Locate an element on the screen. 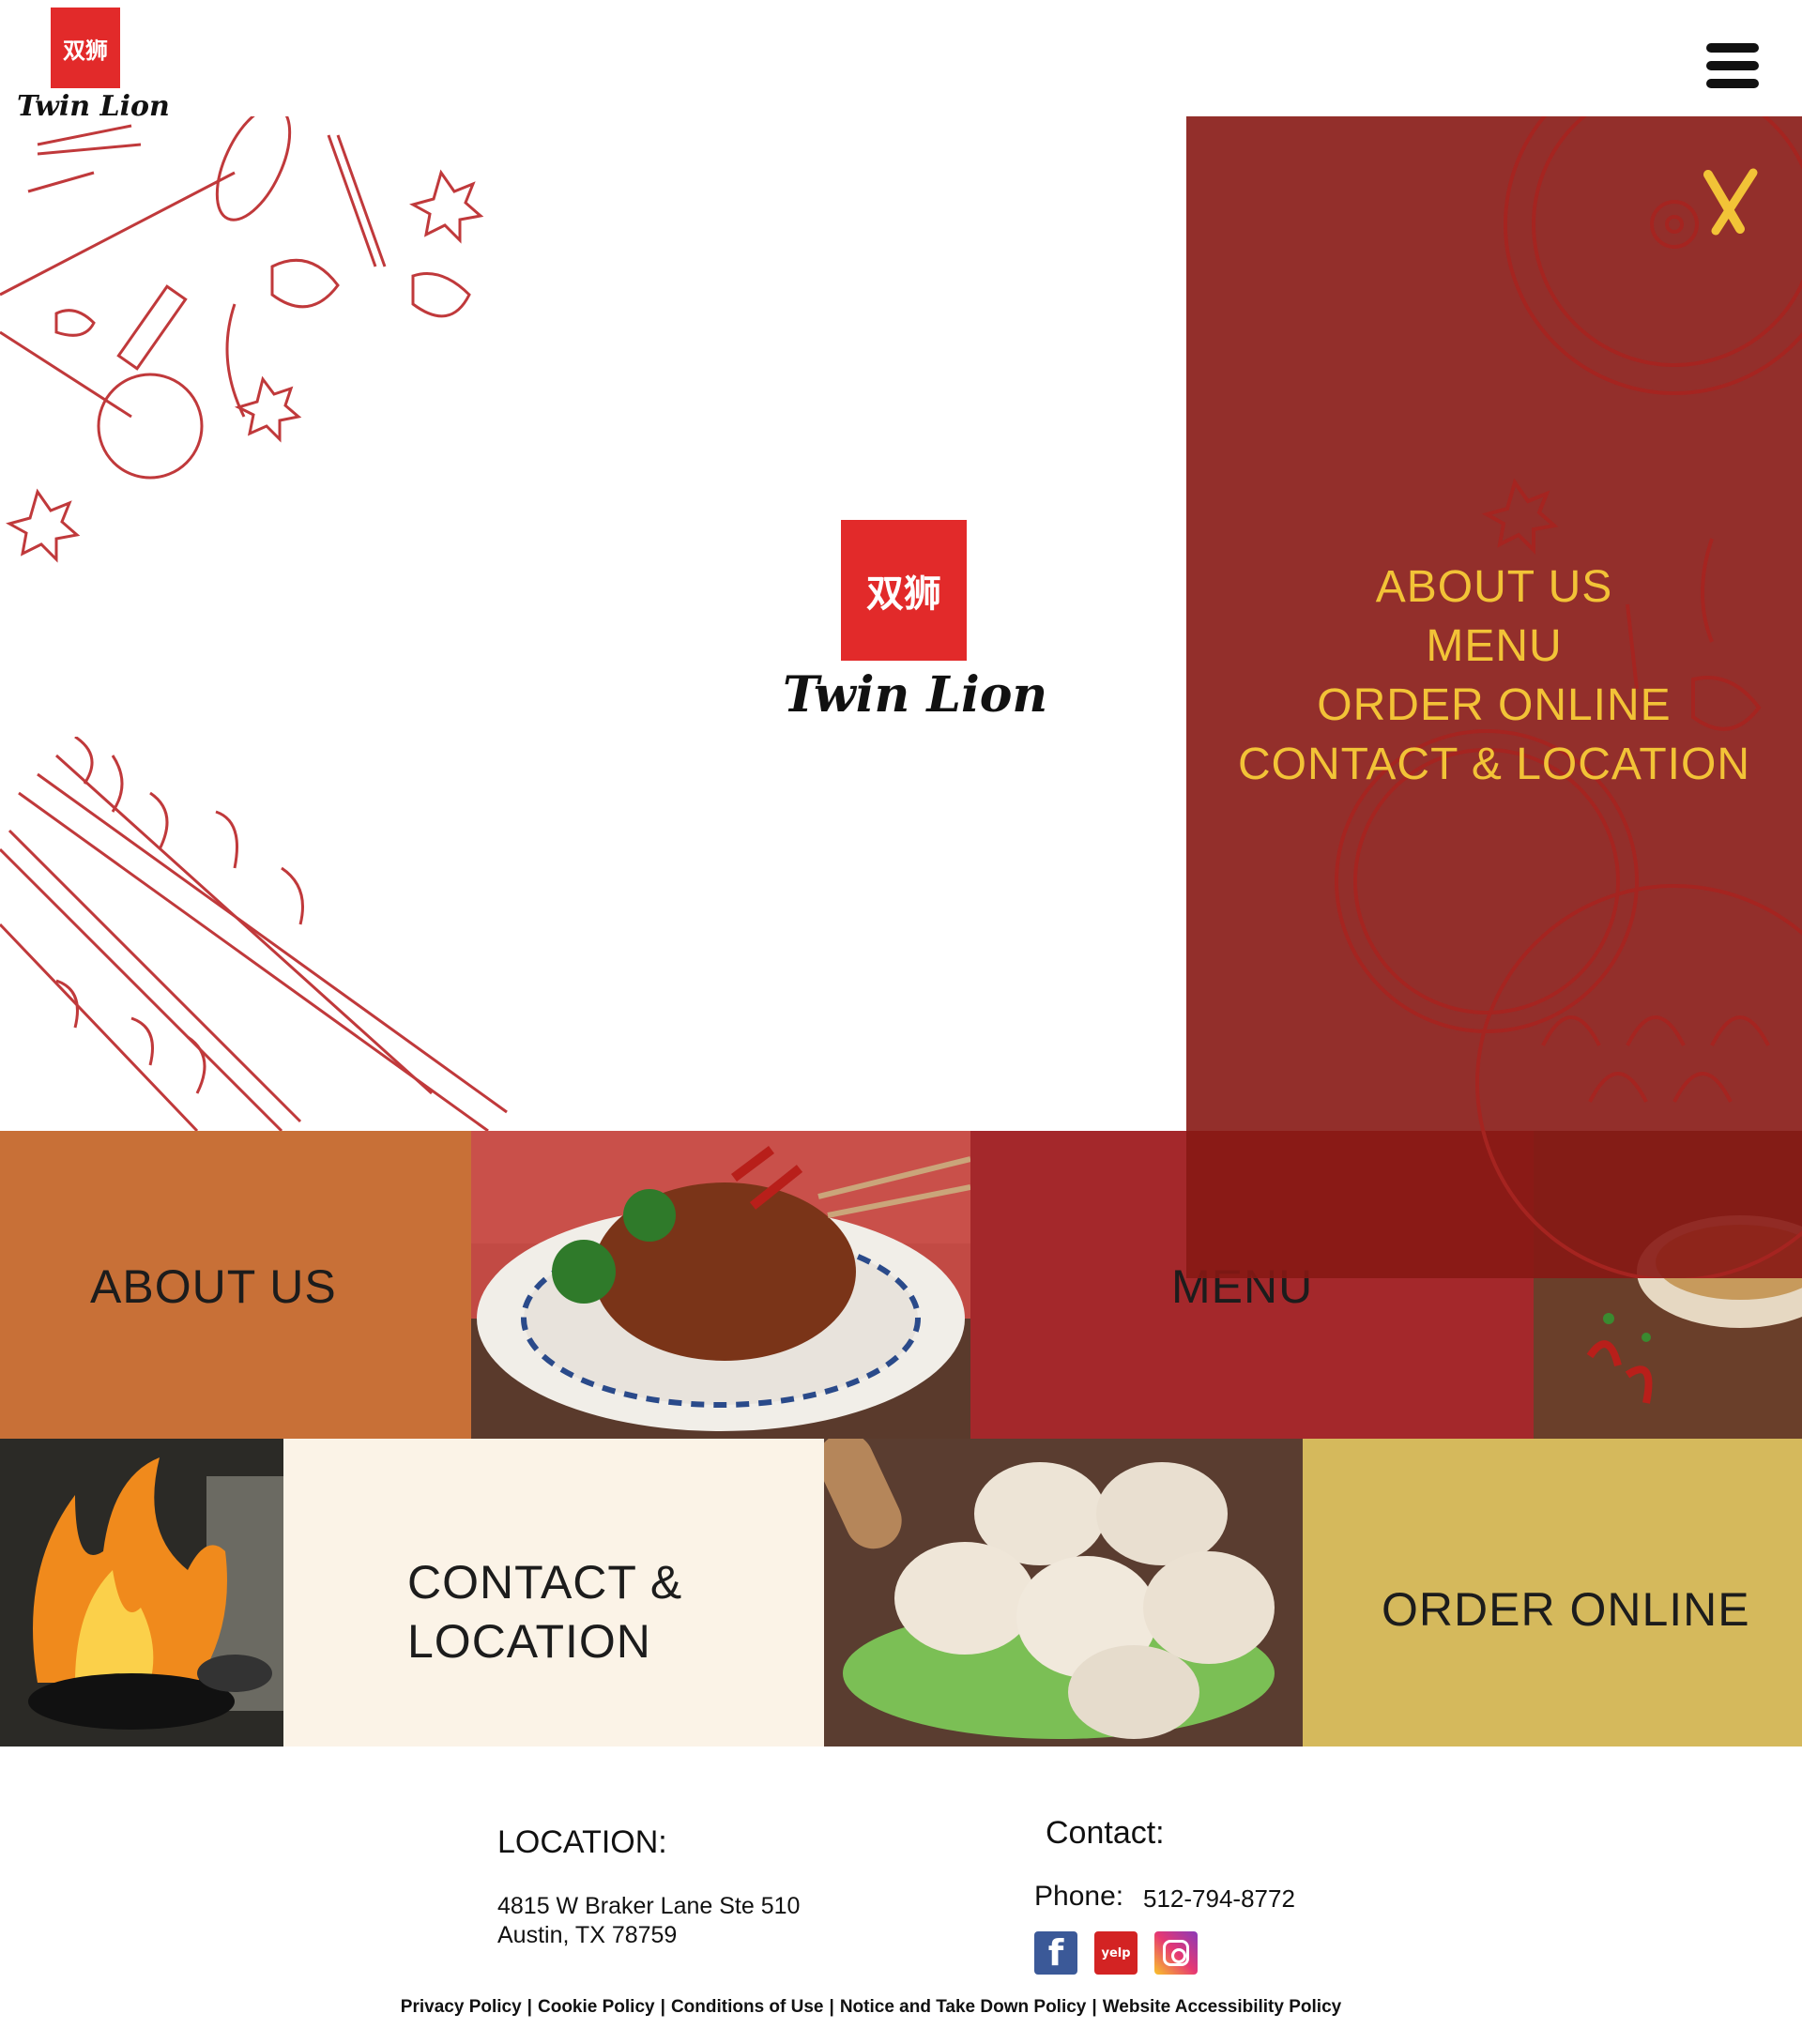  address-line-2: Austin, TX 78759 is located at coordinates (588, 1935).